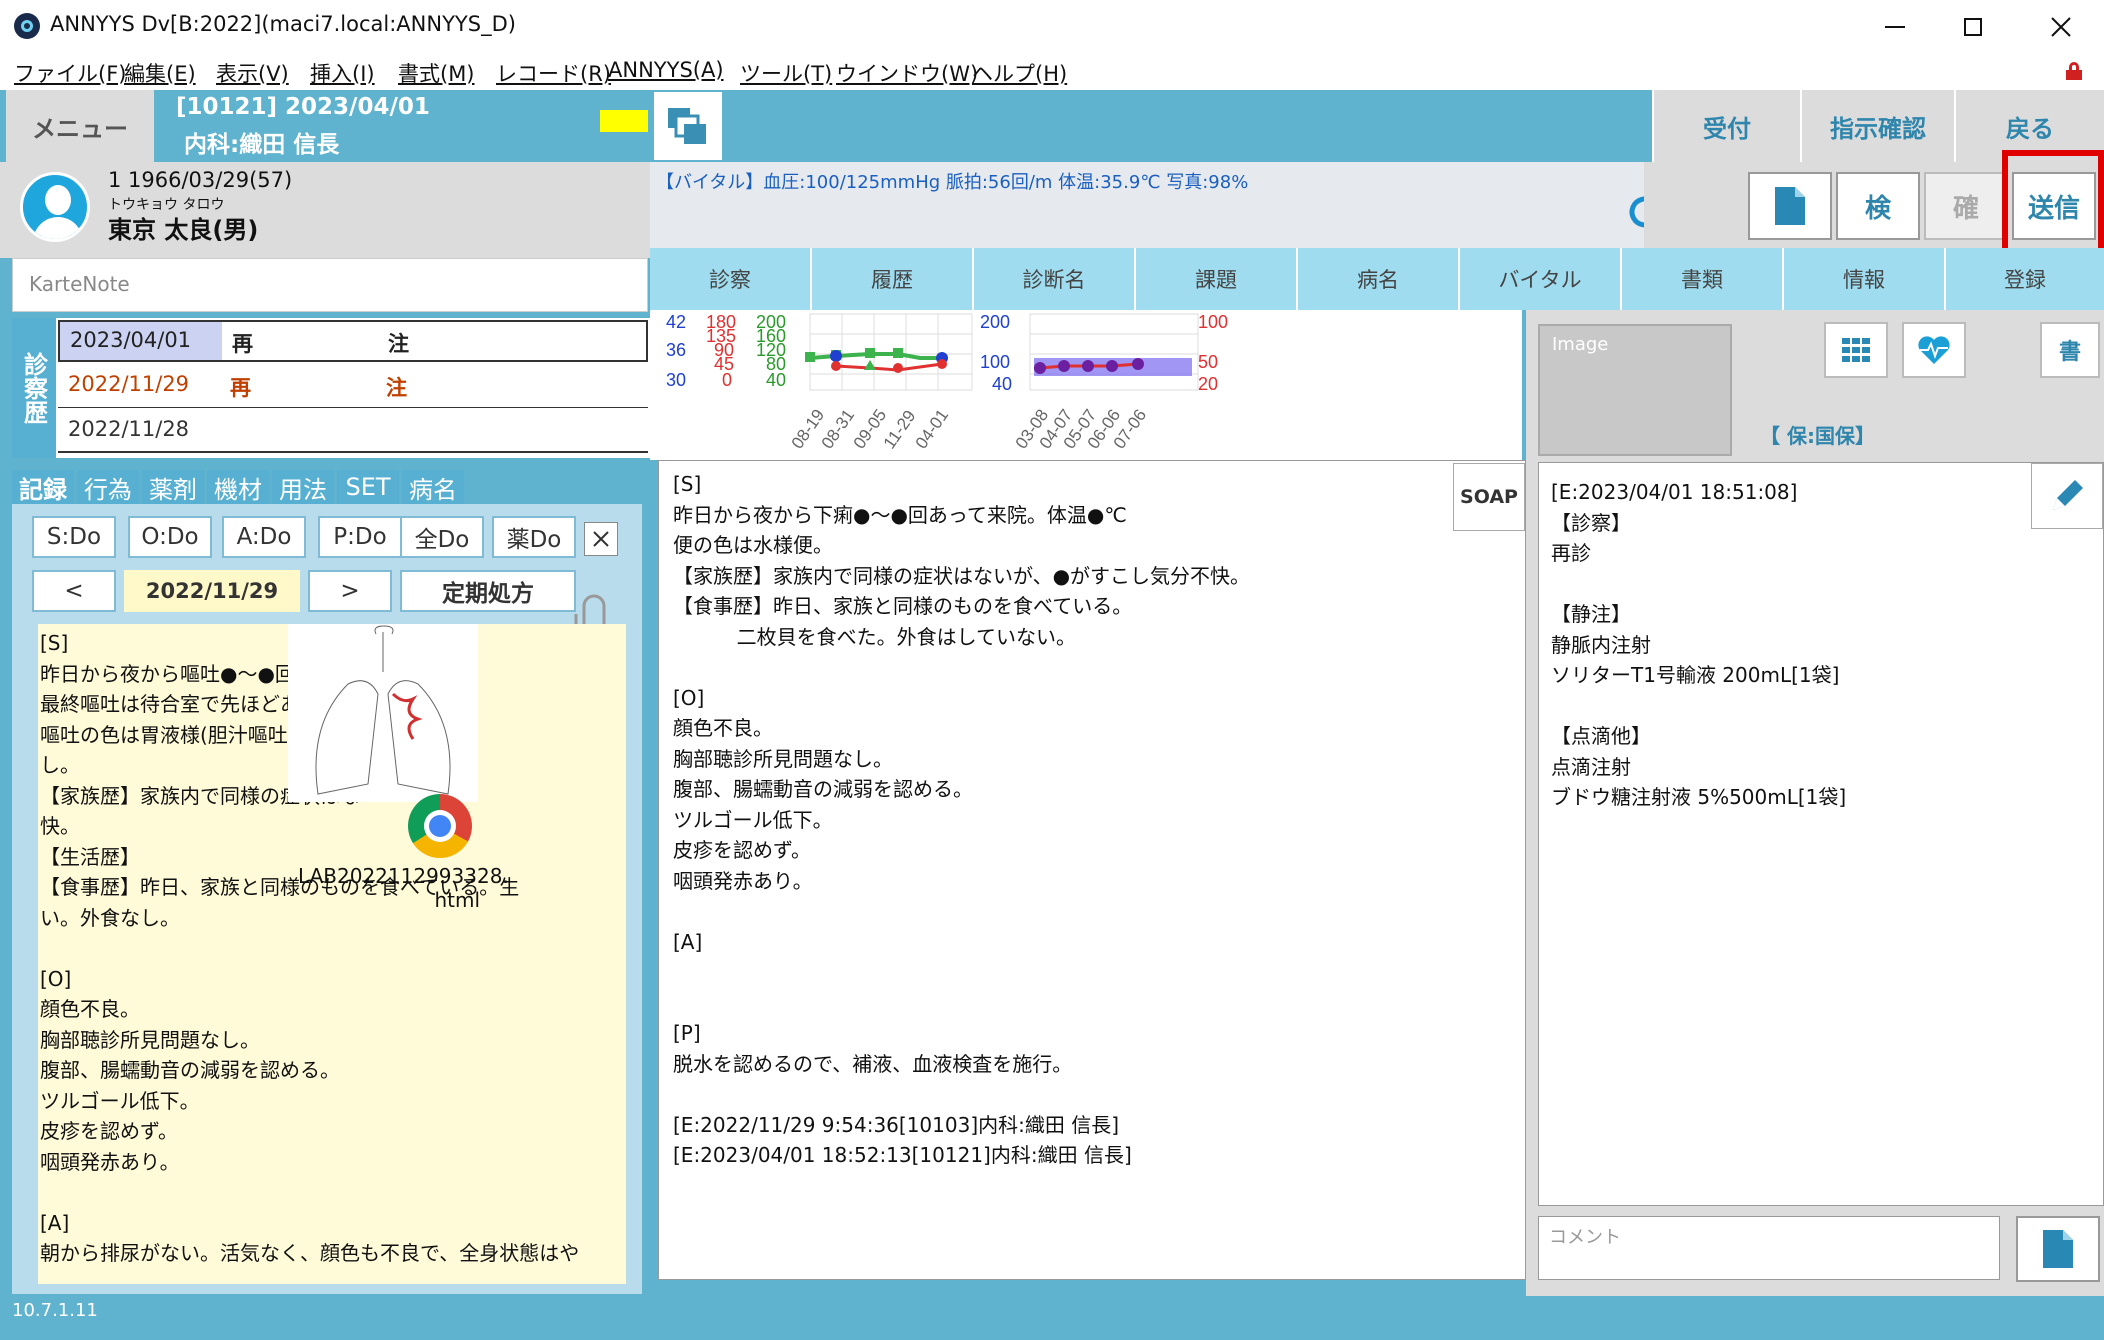  Describe the element at coordinates (79, 284) in the screenshot. I see `karte-note-placeholder: KarteNote` at that location.